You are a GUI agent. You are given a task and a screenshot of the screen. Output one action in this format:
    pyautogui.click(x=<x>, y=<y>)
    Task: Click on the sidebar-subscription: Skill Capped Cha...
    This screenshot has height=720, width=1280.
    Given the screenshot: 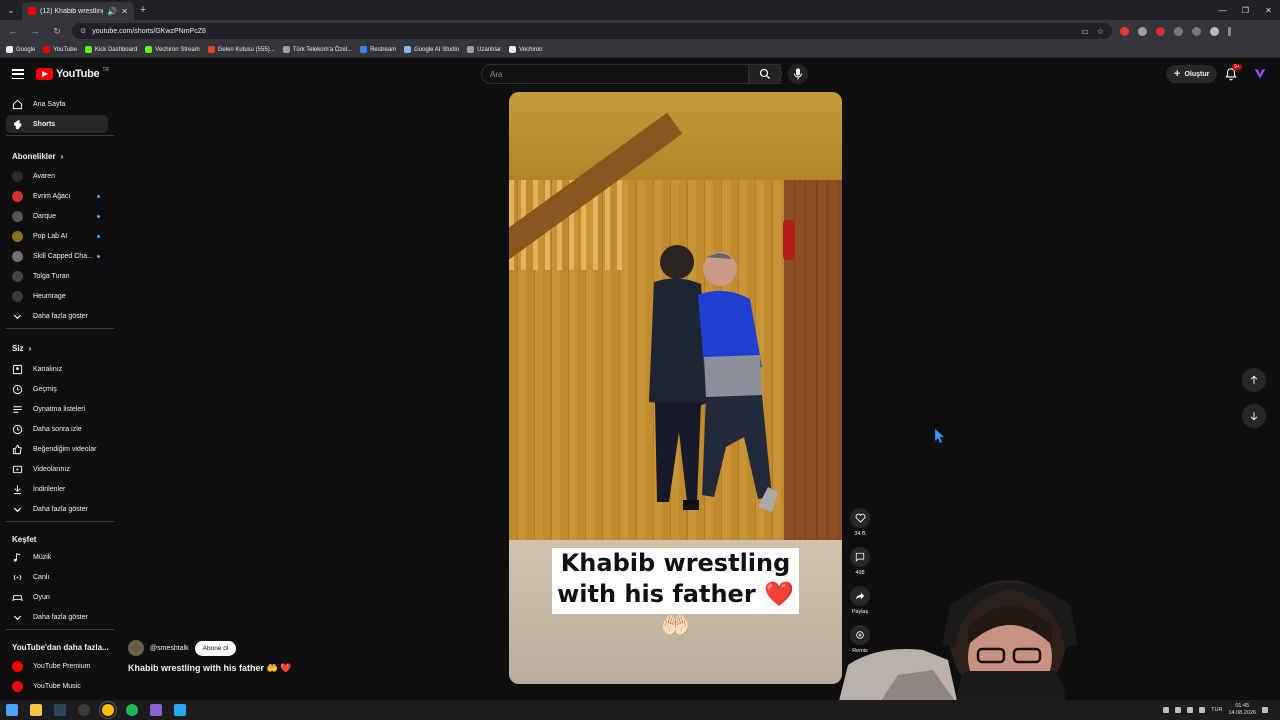 What is the action you would take?
    pyautogui.click(x=57, y=256)
    